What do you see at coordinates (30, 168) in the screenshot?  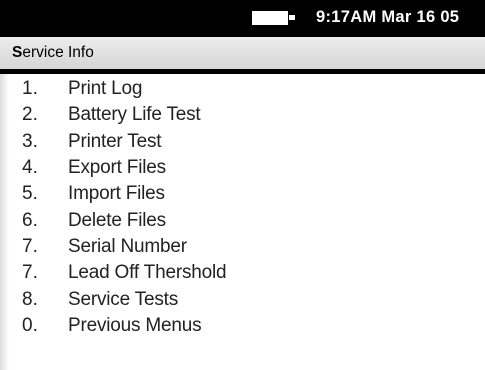 I see `menu-item-number: 4.` at bounding box center [30, 168].